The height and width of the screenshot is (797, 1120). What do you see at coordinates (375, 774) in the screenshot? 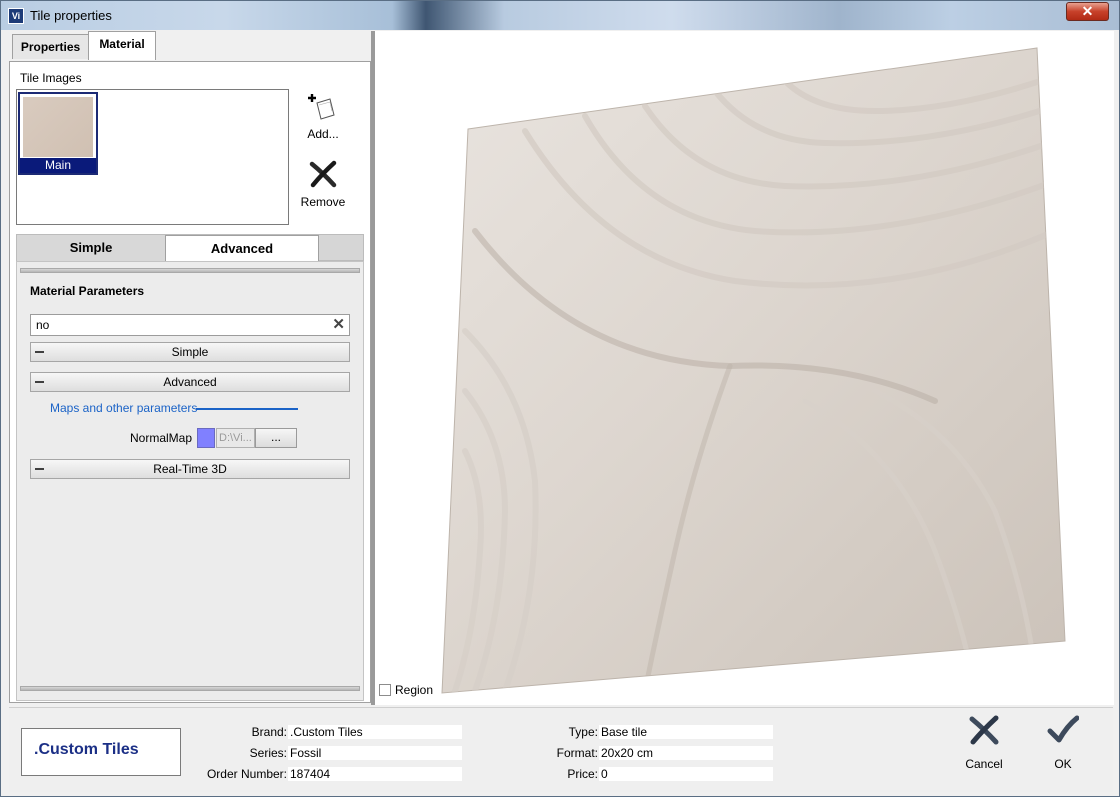
I see `order-number-value: 187404` at bounding box center [375, 774].